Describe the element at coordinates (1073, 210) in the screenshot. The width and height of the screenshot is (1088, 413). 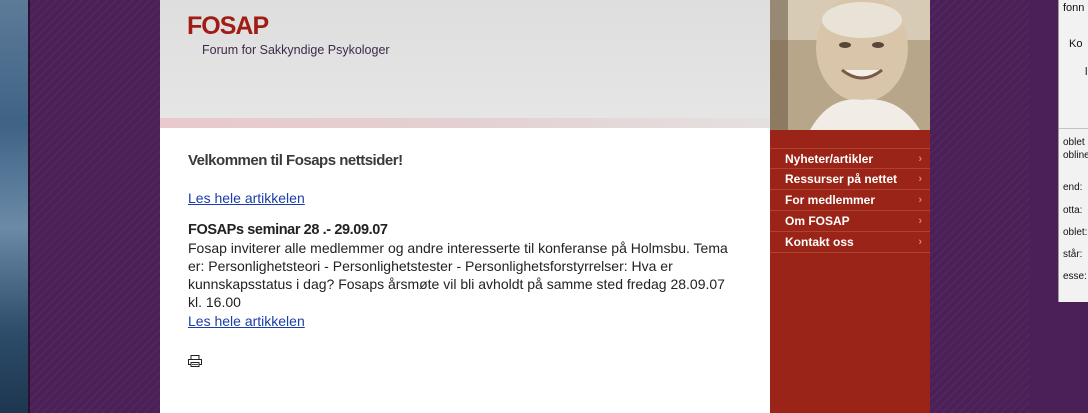
I see `window-text-fragment: otta:` at that location.